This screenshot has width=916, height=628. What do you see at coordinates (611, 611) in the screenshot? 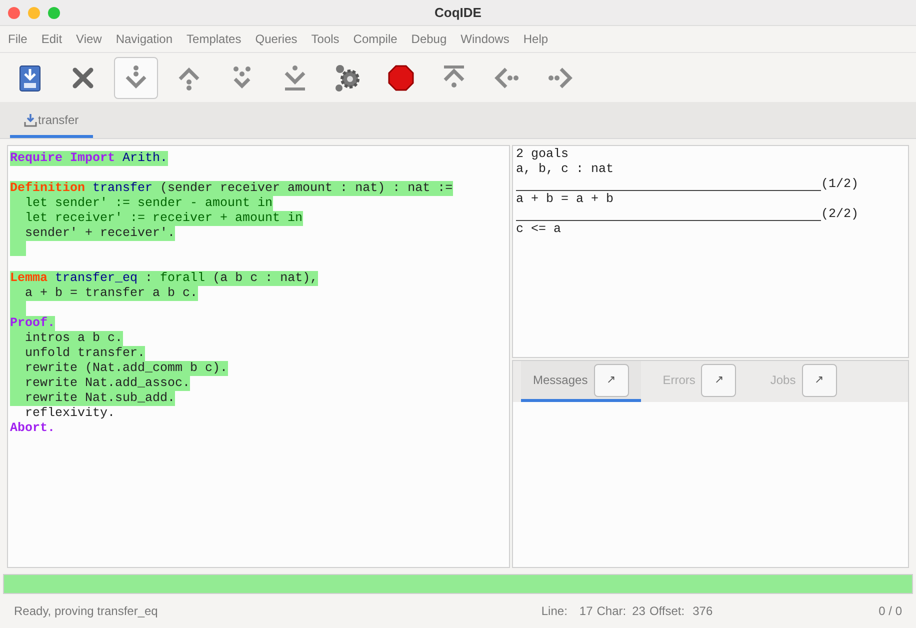
I see `char-label: Char:` at bounding box center [611, 611].